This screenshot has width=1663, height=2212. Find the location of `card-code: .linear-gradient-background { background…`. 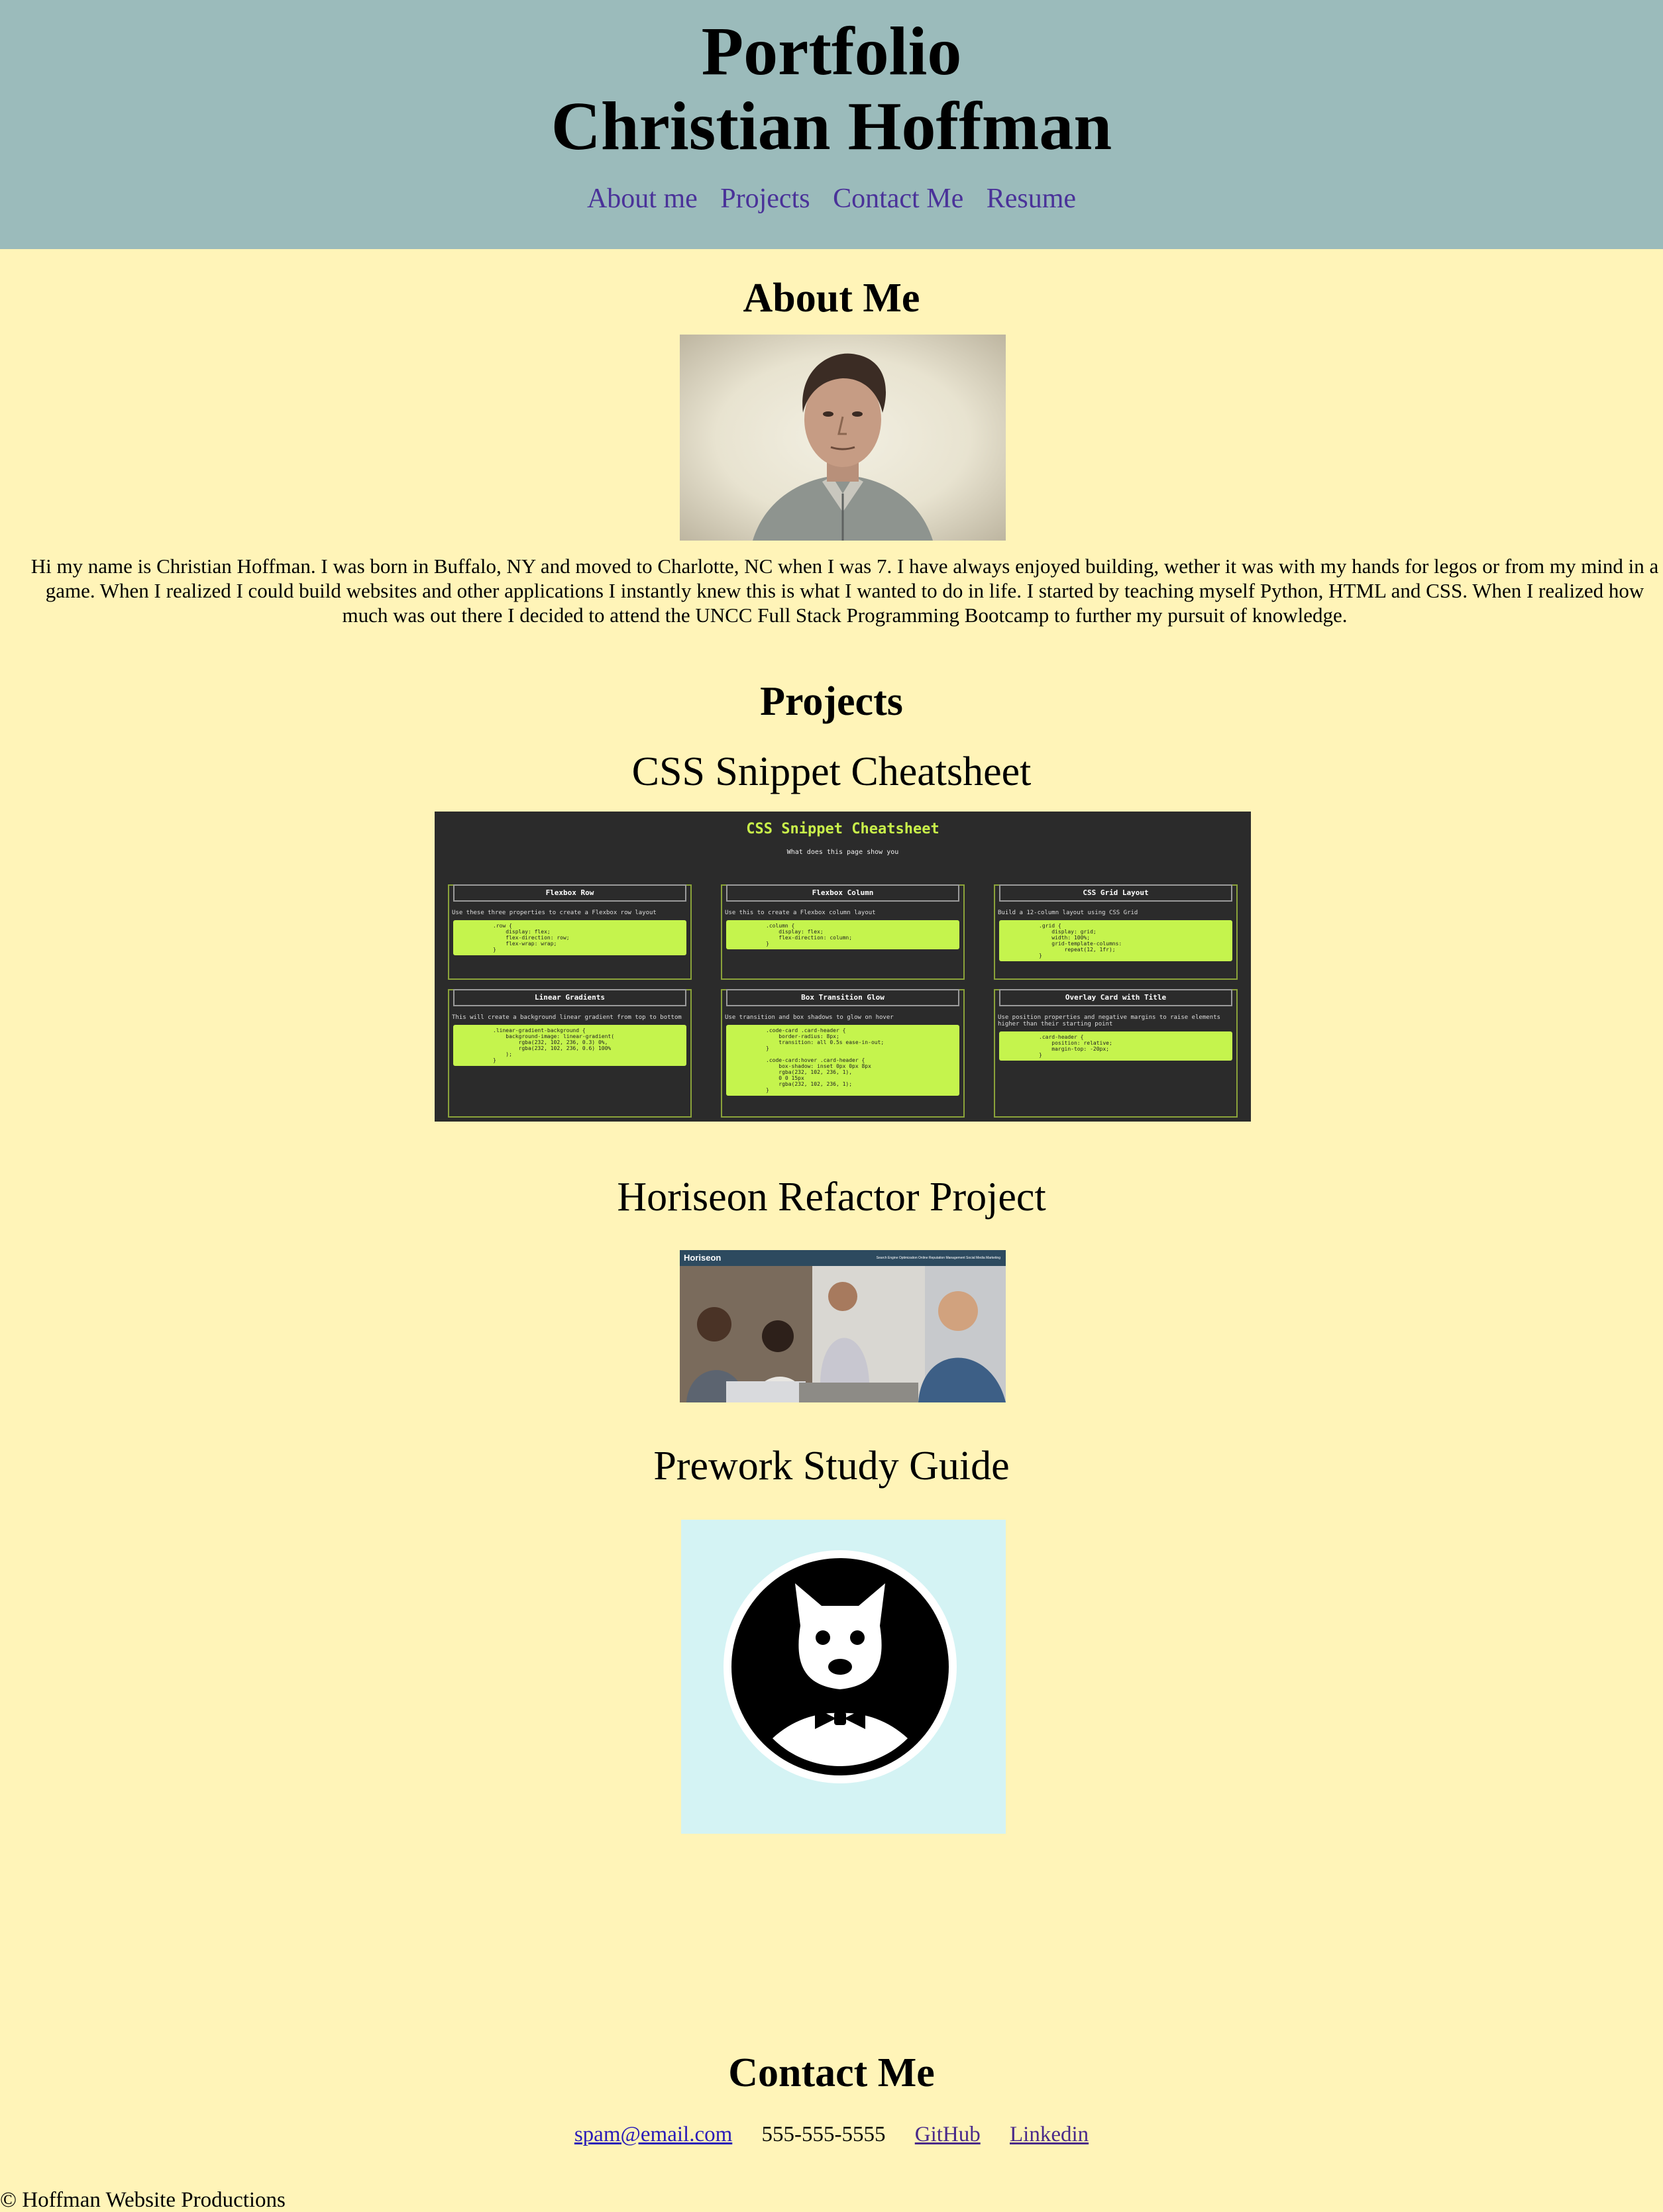

card-code: .linear-gradient-background { background… is located at coordinates (570, 1045).